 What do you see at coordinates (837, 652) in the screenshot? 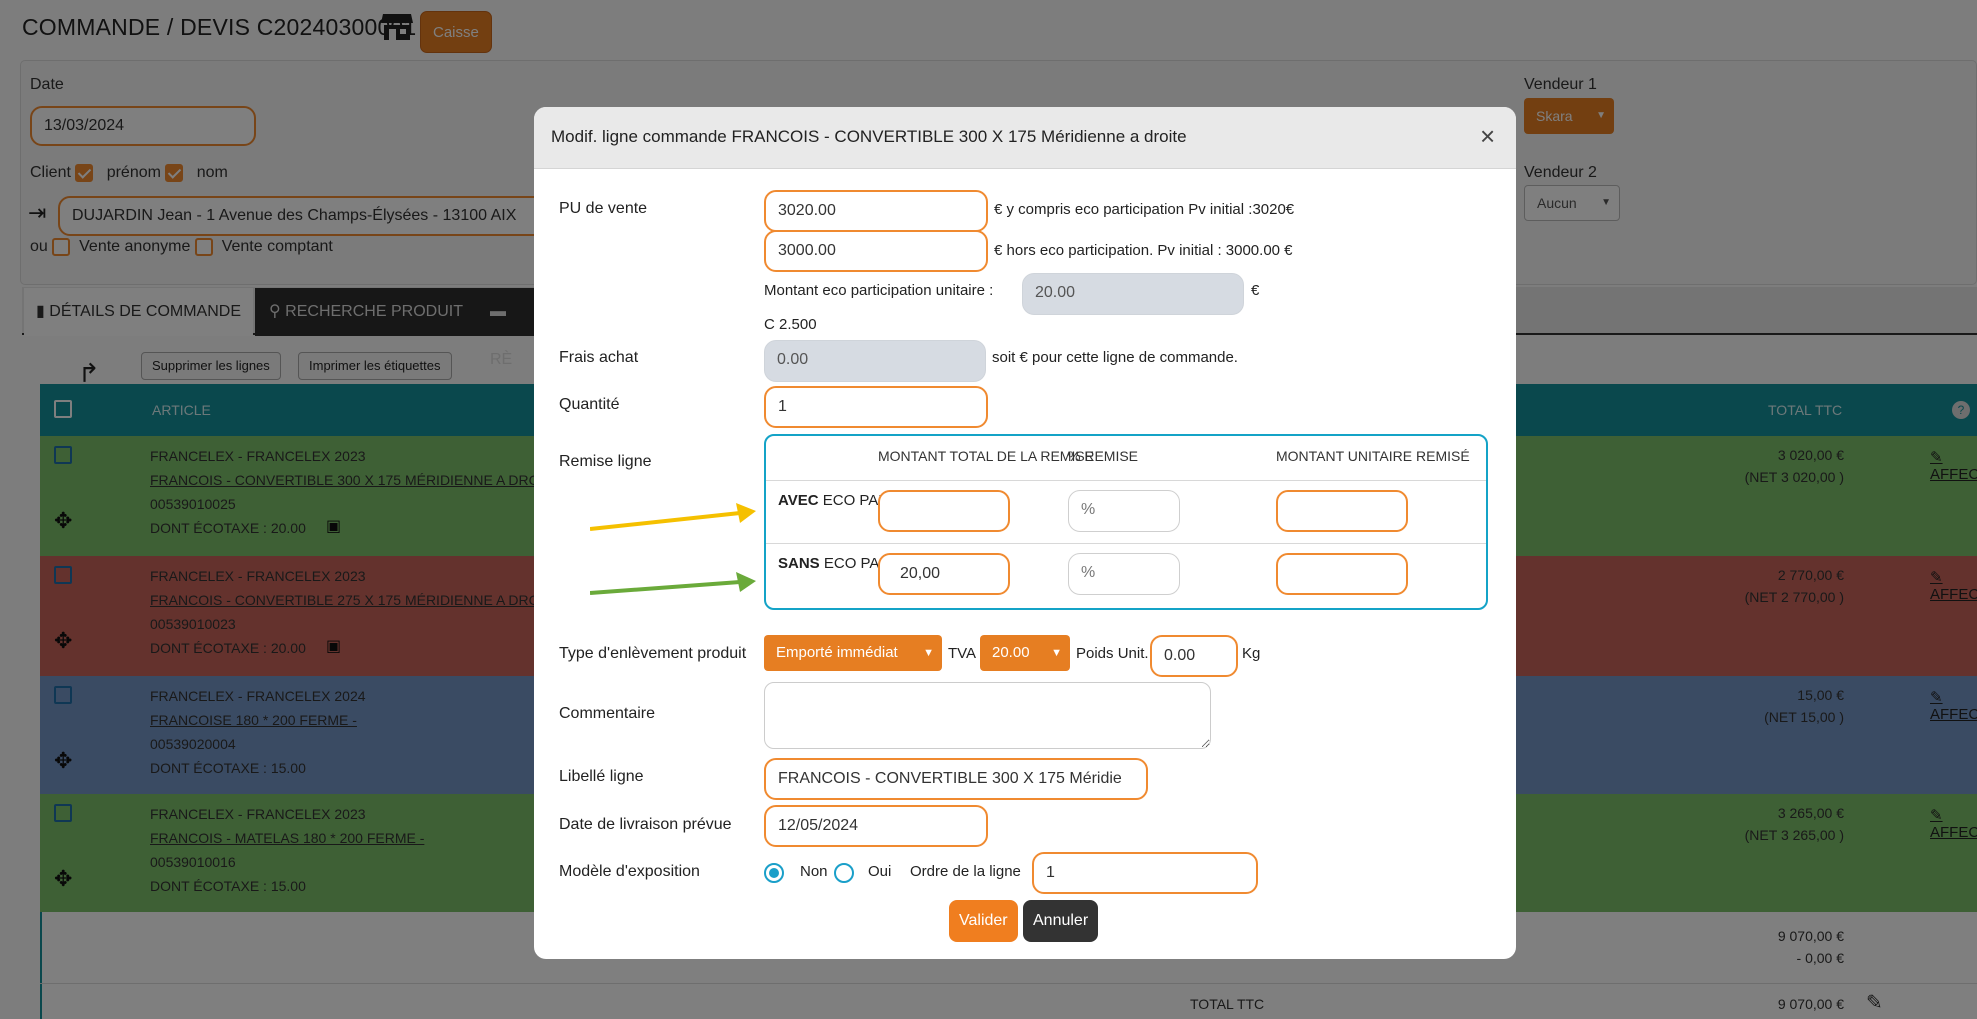
I see `type-value: Emporté immédiat` at bounding box center [837, 652].